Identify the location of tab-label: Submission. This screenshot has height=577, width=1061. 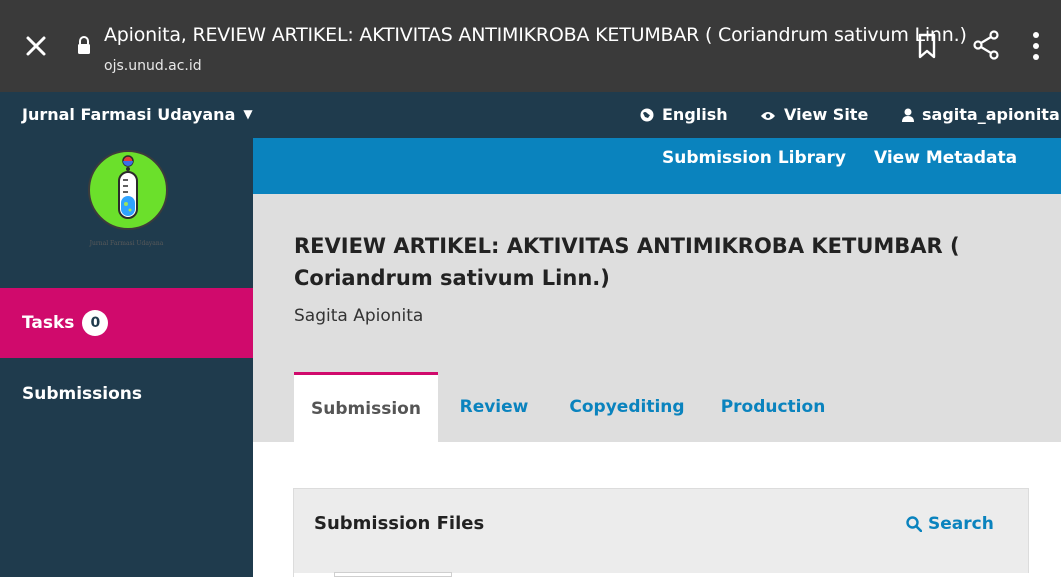
(366, 408).